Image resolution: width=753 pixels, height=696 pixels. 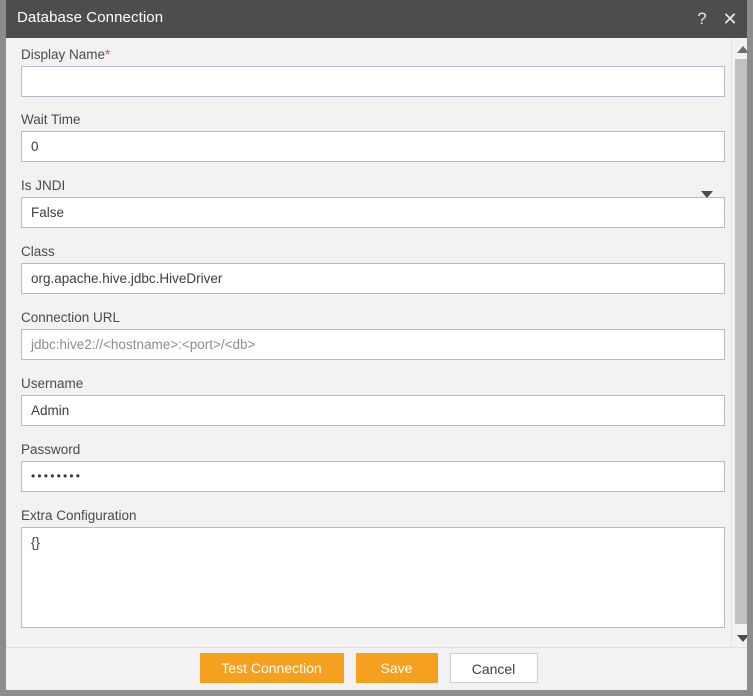 I want to click on textarea-extra-configuration: {}, so click(x=373, y=577).